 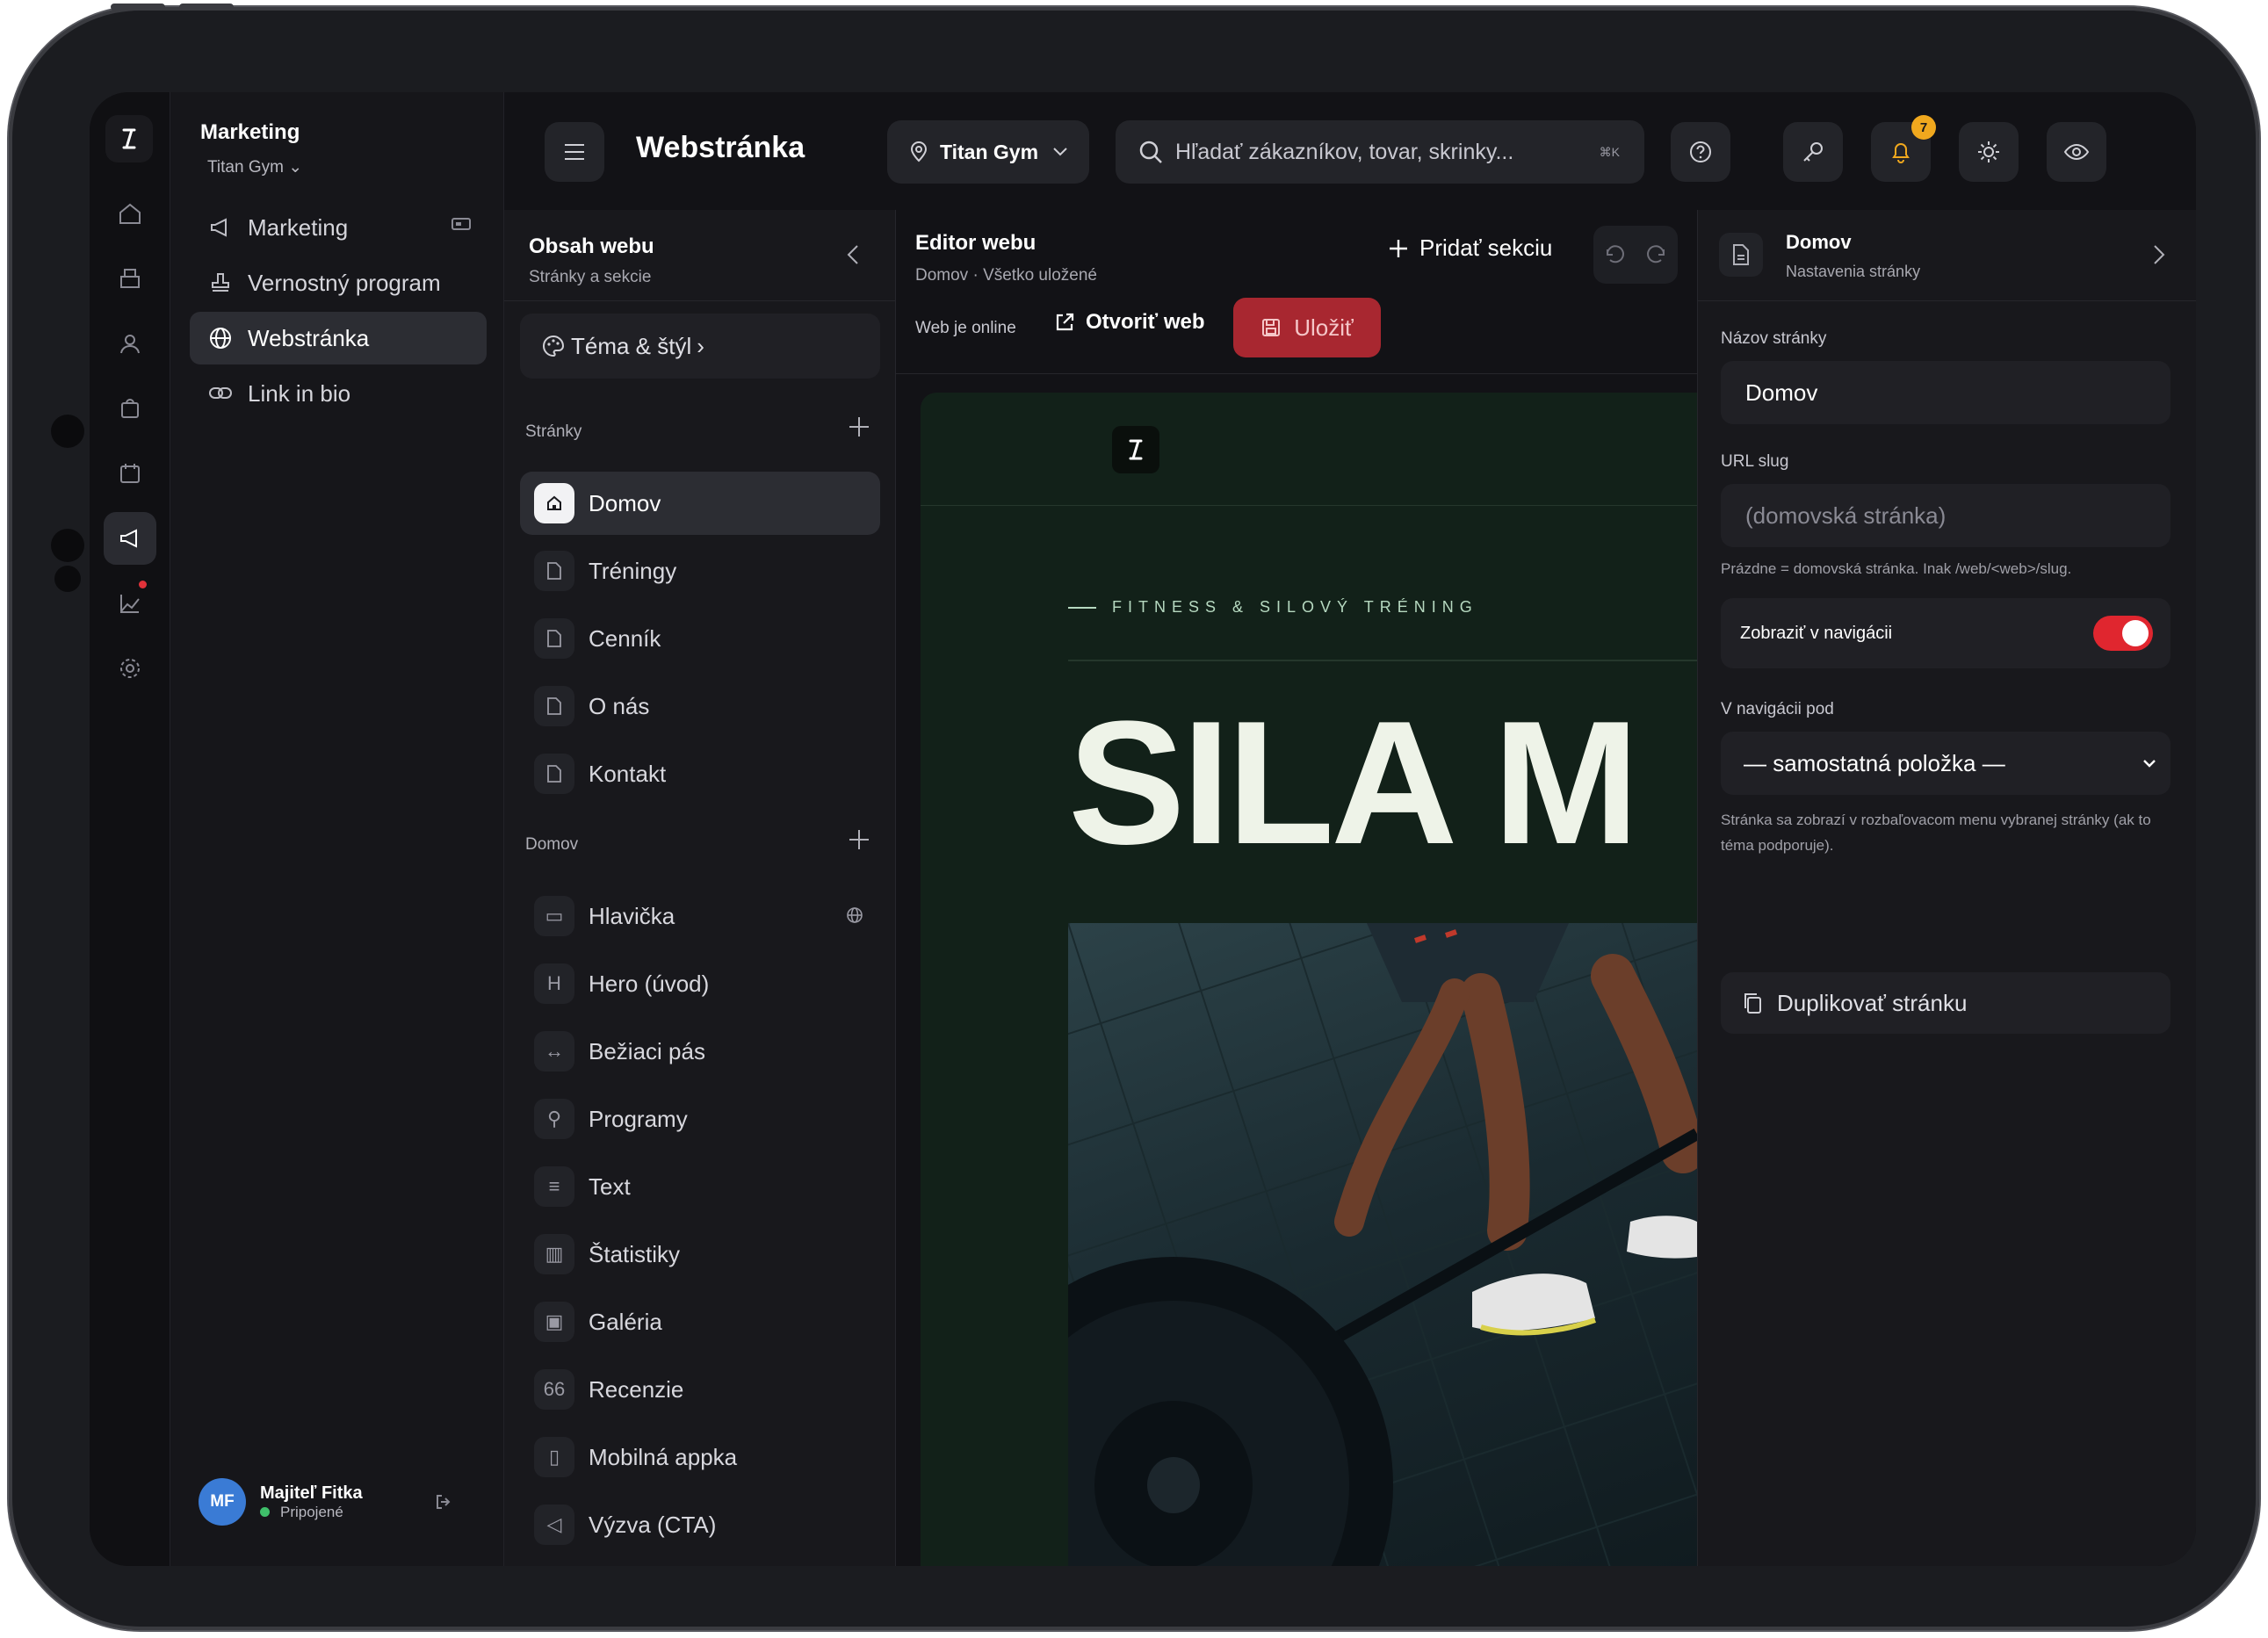 I want to click on section-item: H Hero (úvod), so click(x=700, y=983).